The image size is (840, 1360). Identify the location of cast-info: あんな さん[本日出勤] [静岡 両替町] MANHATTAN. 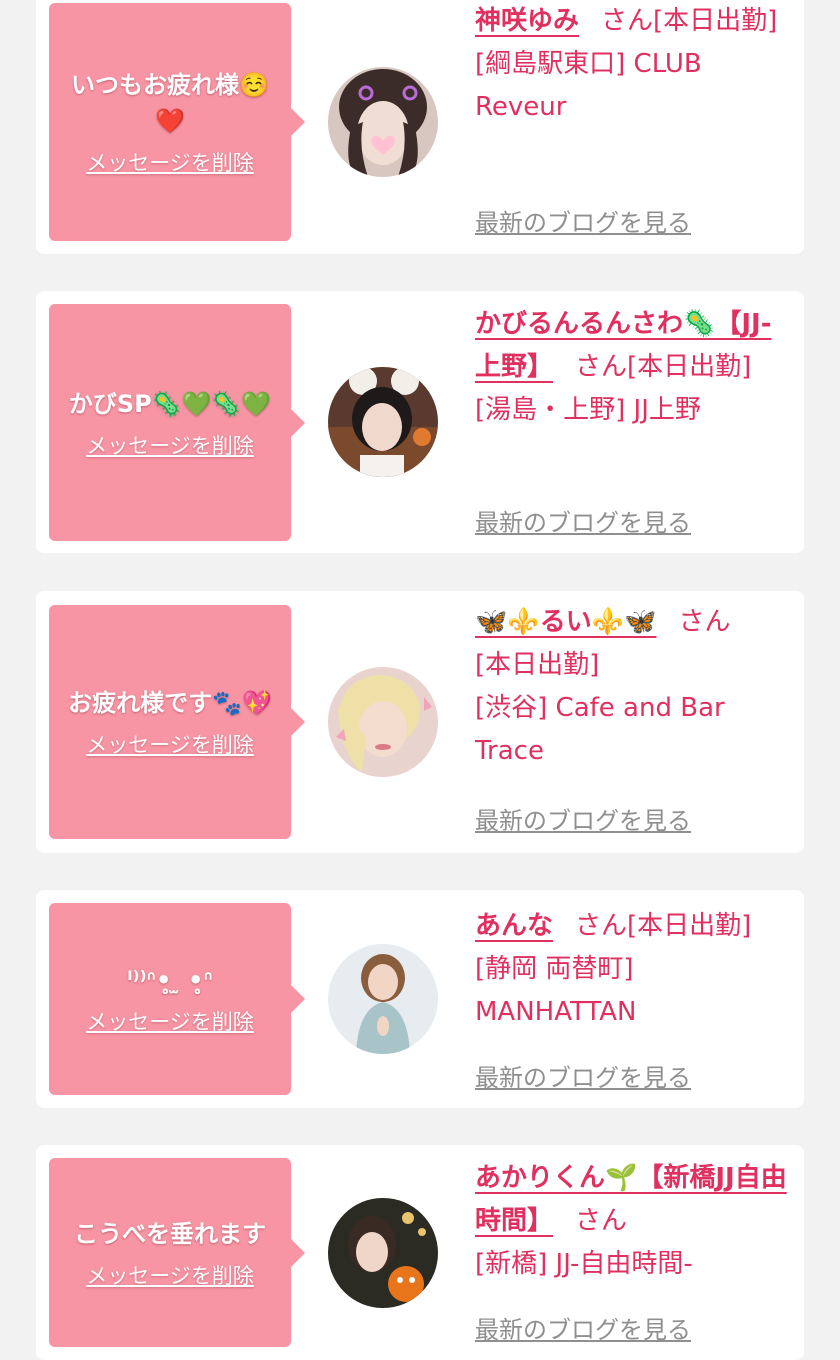
(634, 969).